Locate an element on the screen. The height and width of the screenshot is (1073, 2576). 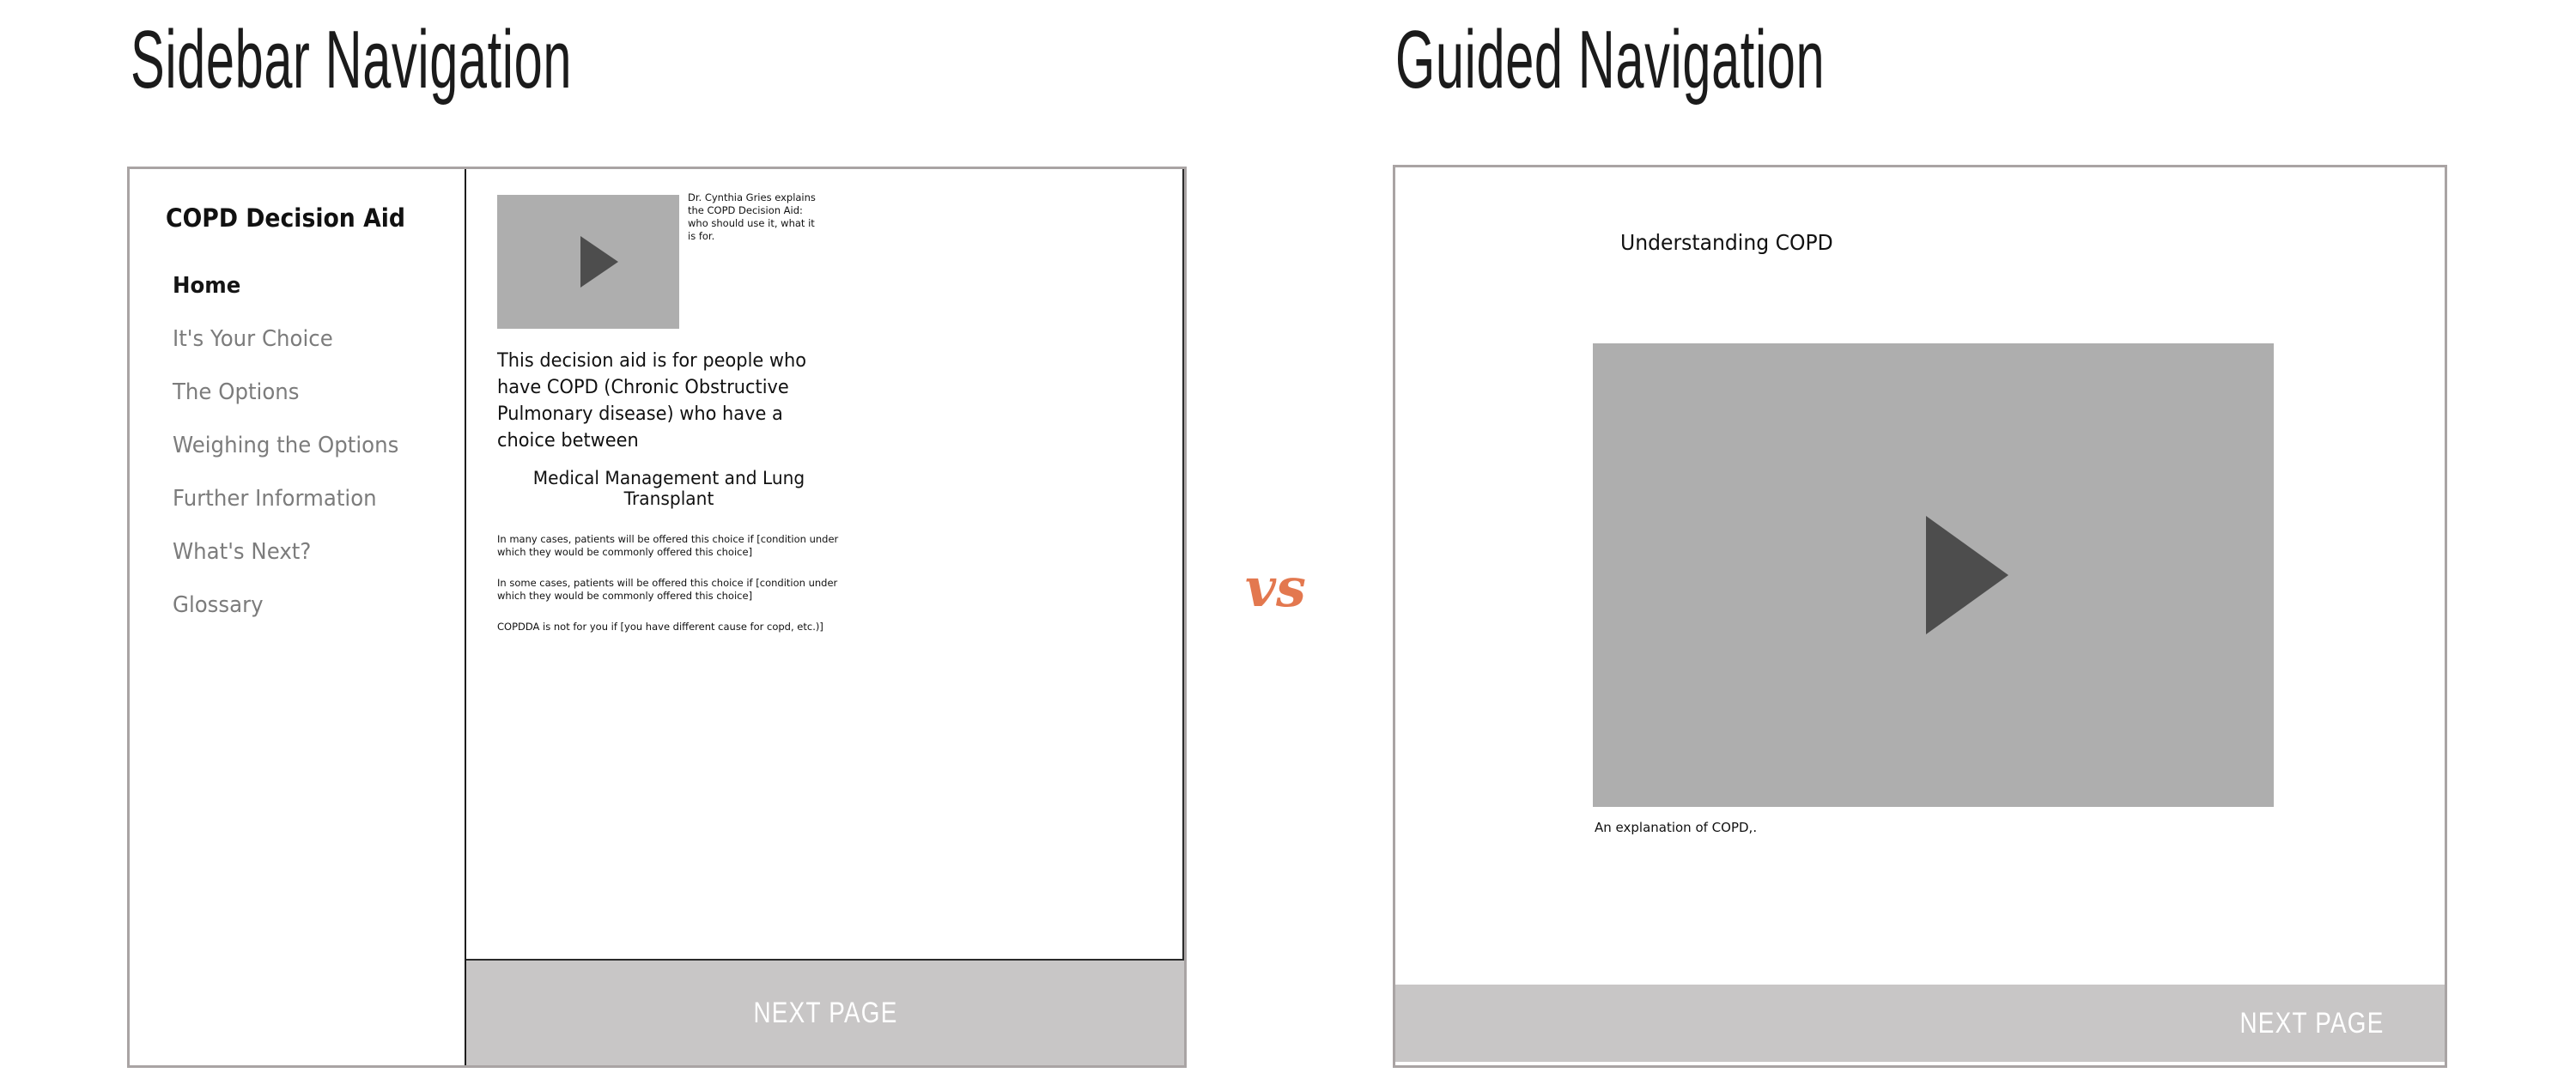
left-section-title: Sidebar Navigation is located at coordinates (352, 60).